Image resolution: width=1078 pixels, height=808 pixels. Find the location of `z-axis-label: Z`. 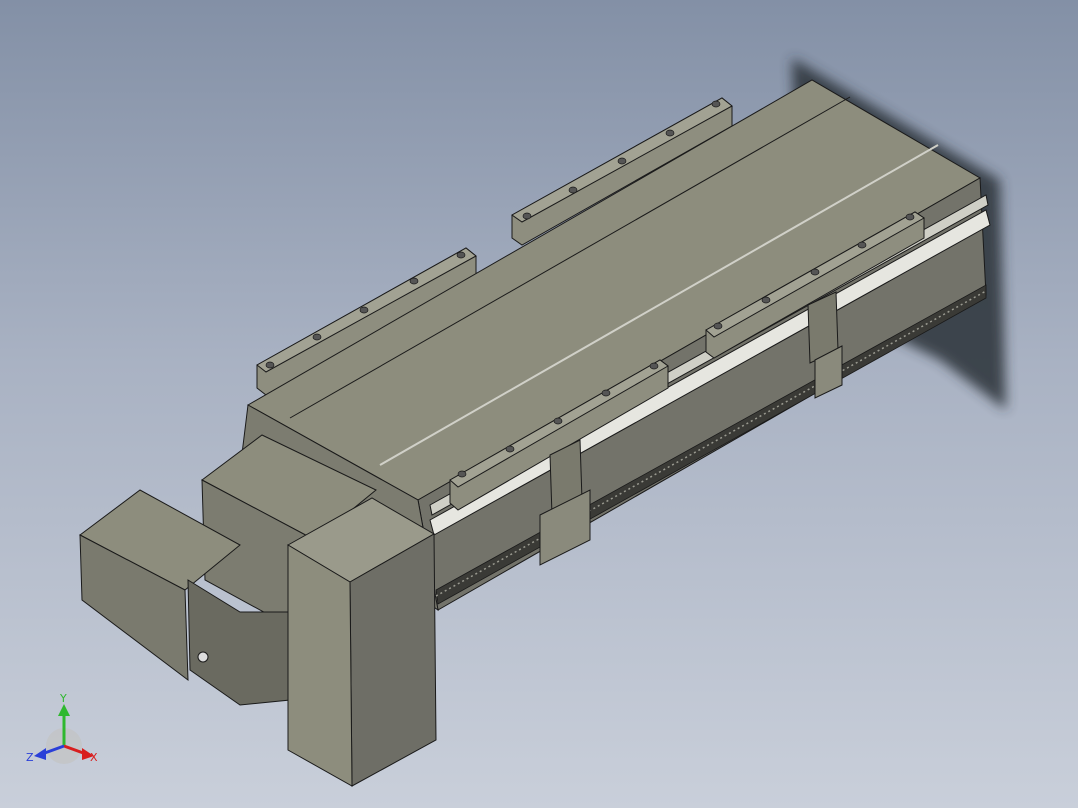

z-axis-label: Z is located at coordinates (30, 757).